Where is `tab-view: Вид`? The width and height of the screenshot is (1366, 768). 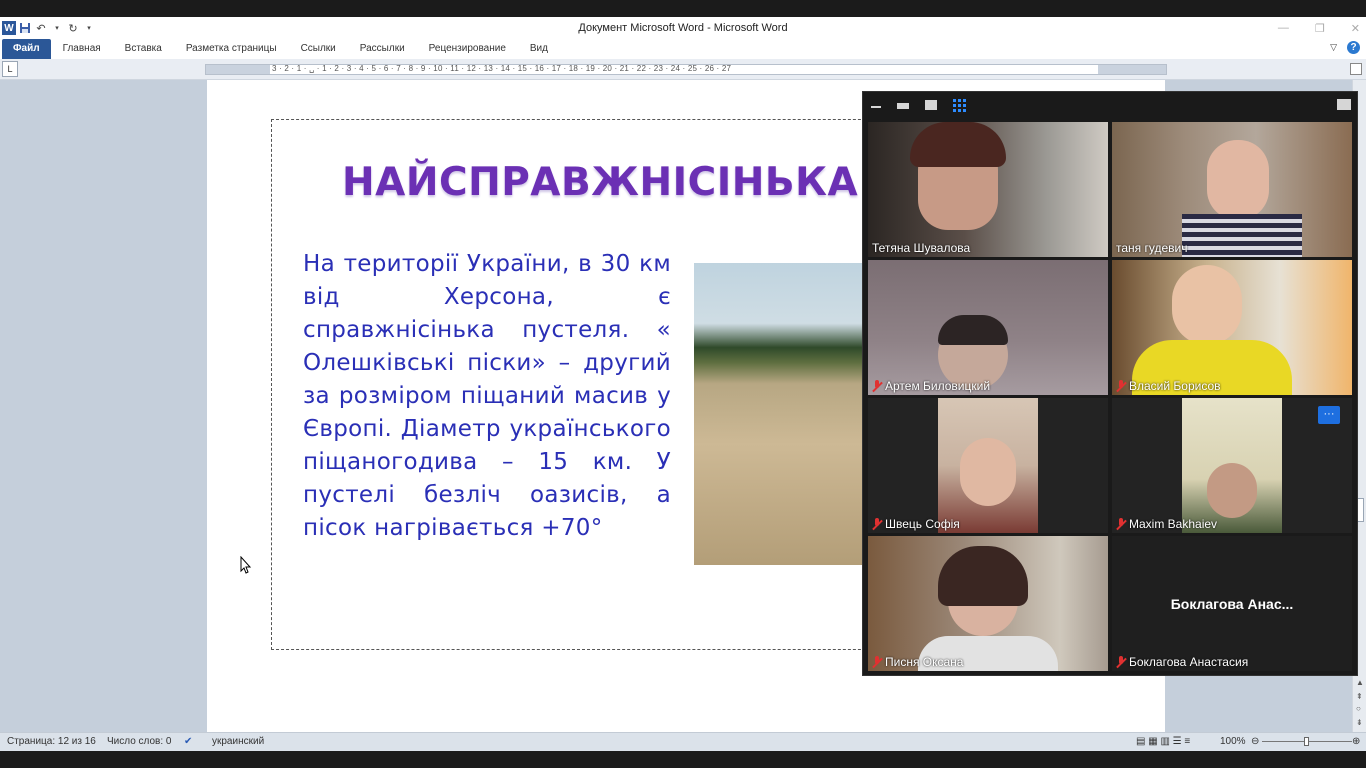 tab-view: Вид is located at coordinates (539, 49).